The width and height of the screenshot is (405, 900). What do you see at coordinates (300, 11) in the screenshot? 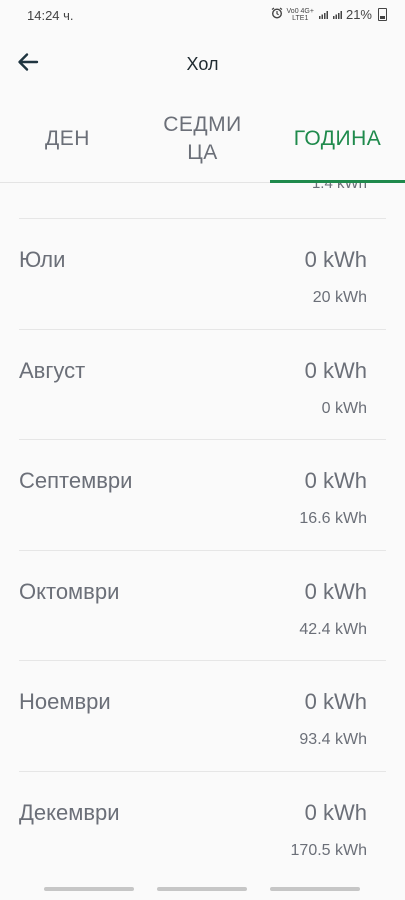
I see `network-top-text: Vo0 4G+` at bounding box center [300, 11].